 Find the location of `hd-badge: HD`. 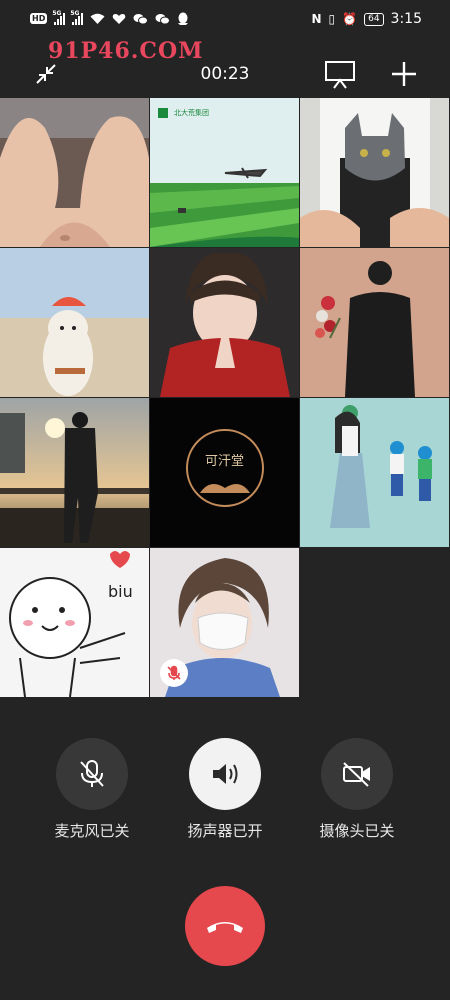

hd-badge: HD is located at coordinates (39, 18).